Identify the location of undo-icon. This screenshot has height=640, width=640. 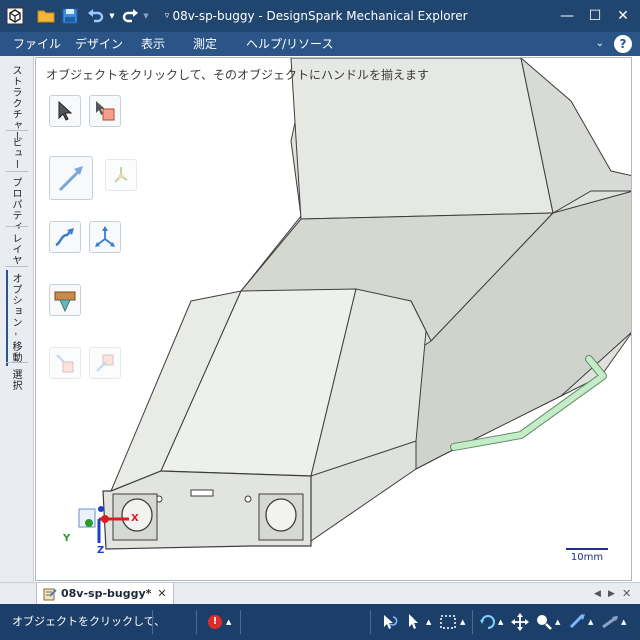
(96, 16).